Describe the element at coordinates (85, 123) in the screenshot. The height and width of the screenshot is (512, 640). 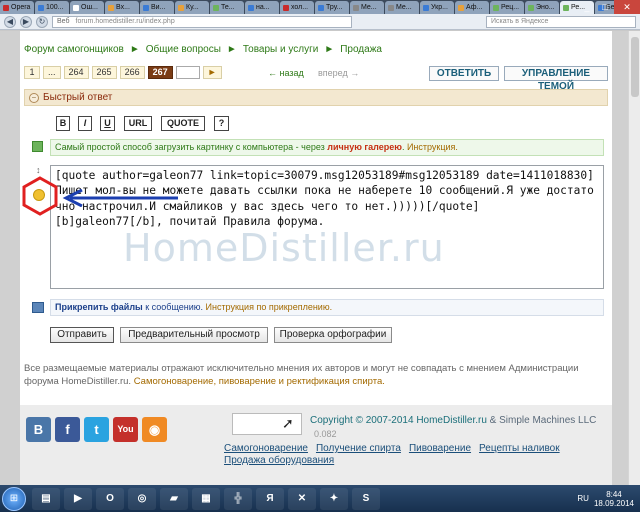
I see `italic-button: I` at that location.